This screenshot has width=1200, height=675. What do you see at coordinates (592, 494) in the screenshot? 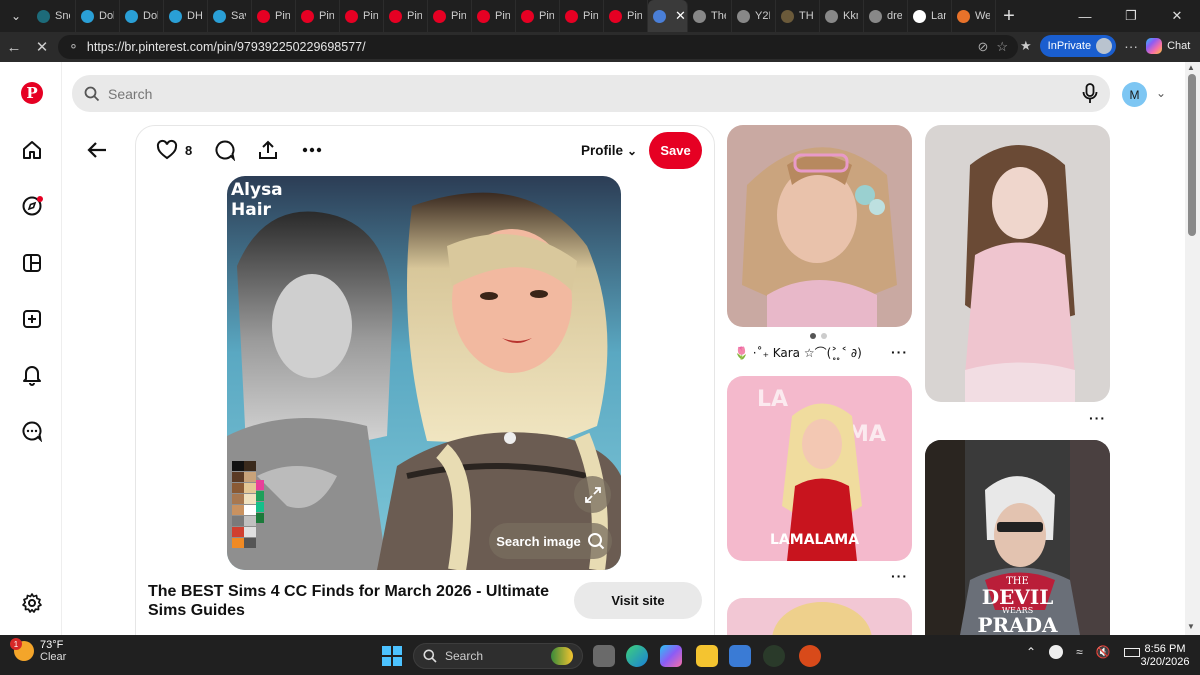
I see `expand-image-icon` at bounding box center [592, 494].